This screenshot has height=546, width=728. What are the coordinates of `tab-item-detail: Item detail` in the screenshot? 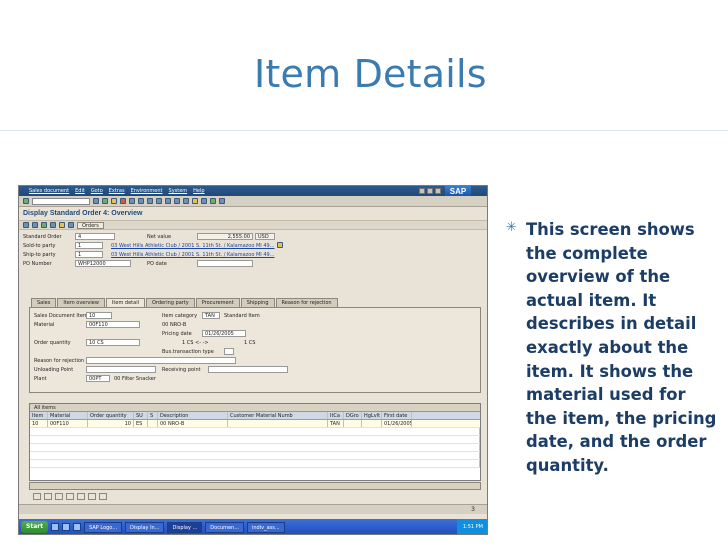 It's located at (125, 302).